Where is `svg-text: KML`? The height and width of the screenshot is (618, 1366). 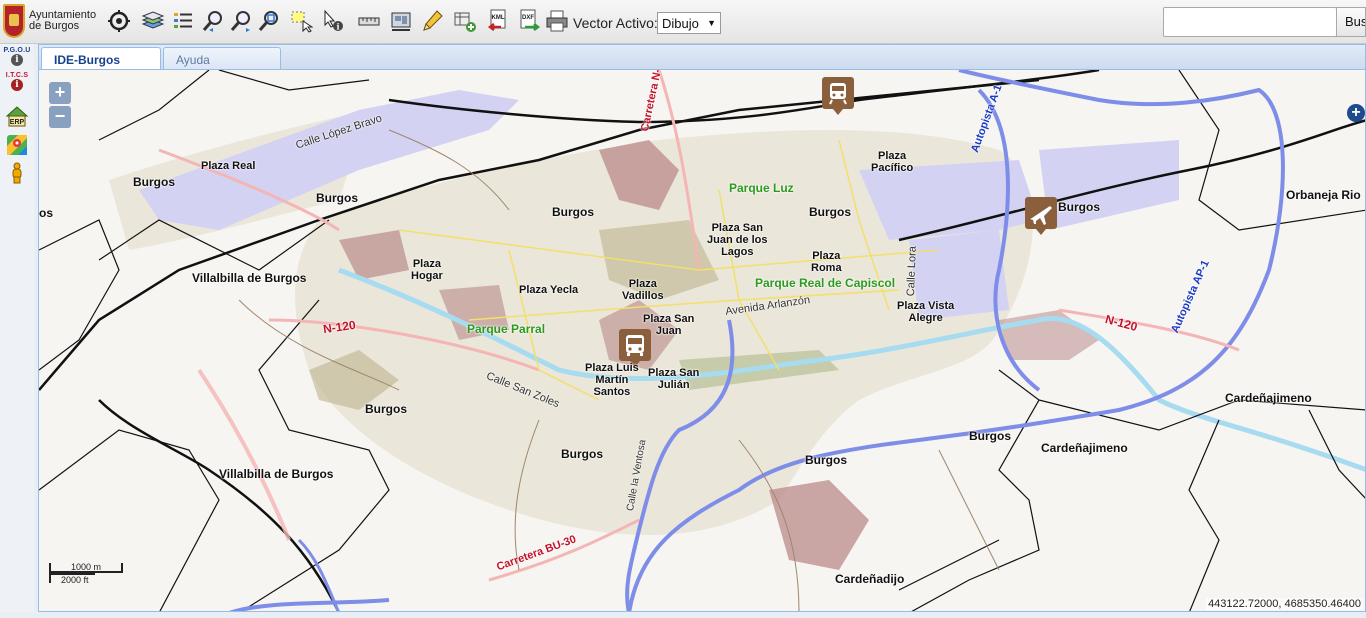 svg-text: KML is located at coordinates (498, 18).